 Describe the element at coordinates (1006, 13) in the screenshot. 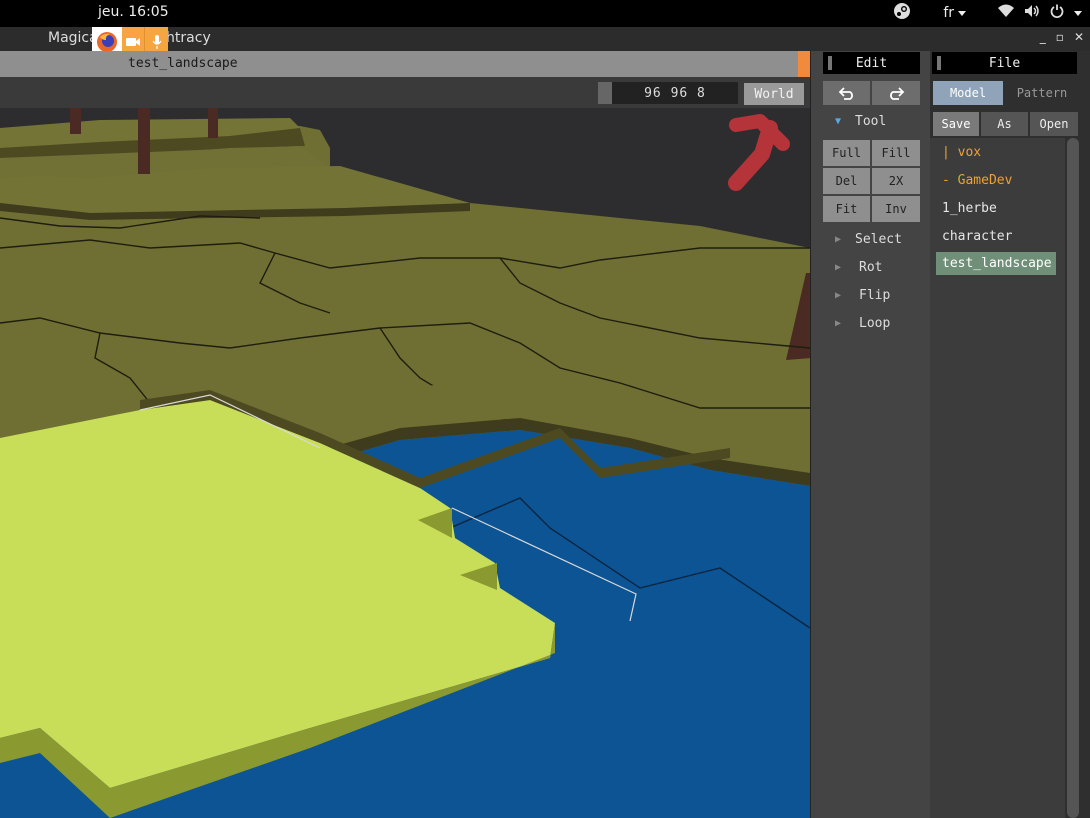

I see `wifi-icon` at that location.